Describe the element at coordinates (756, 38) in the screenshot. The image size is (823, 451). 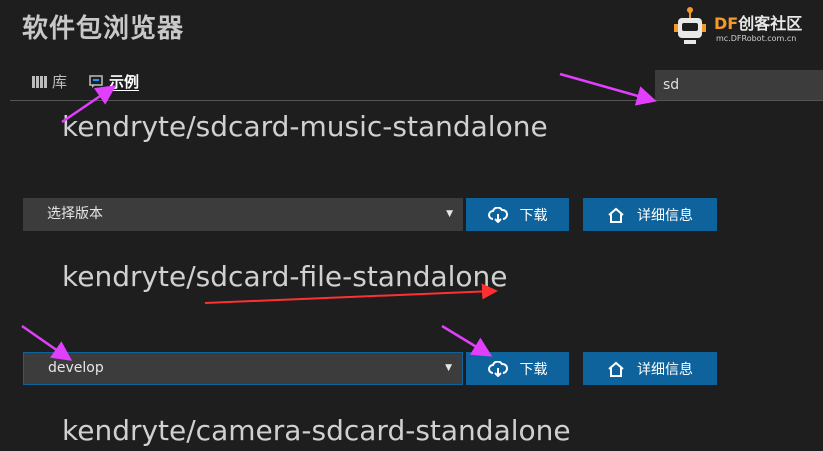
I see `logo-url: mc.DFRobot.com.cn` at that location.